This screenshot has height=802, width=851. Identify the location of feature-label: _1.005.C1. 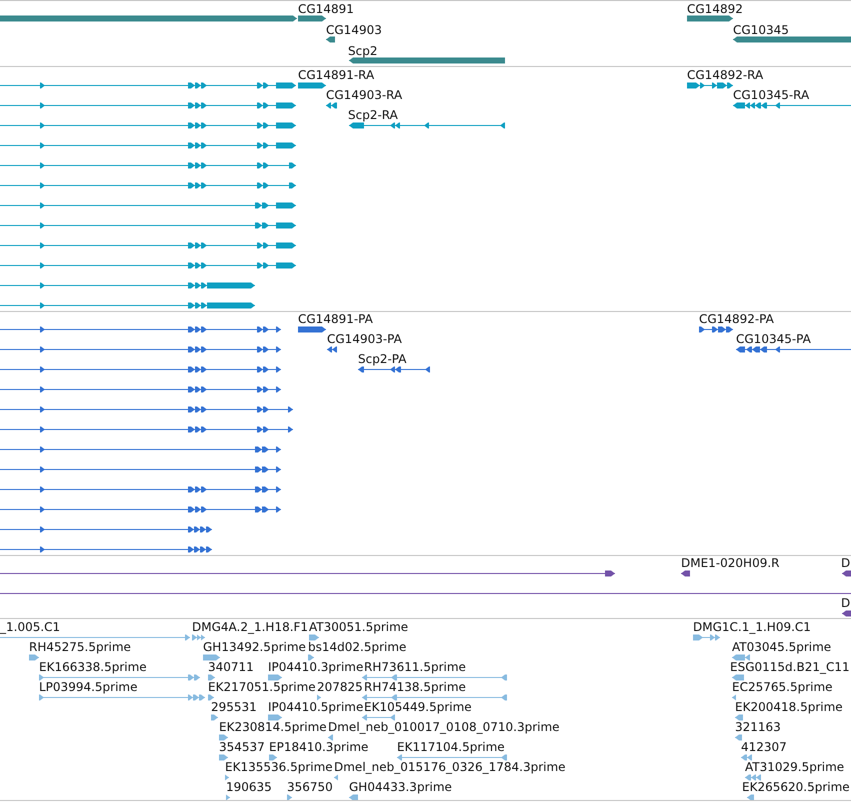
(30, 627).